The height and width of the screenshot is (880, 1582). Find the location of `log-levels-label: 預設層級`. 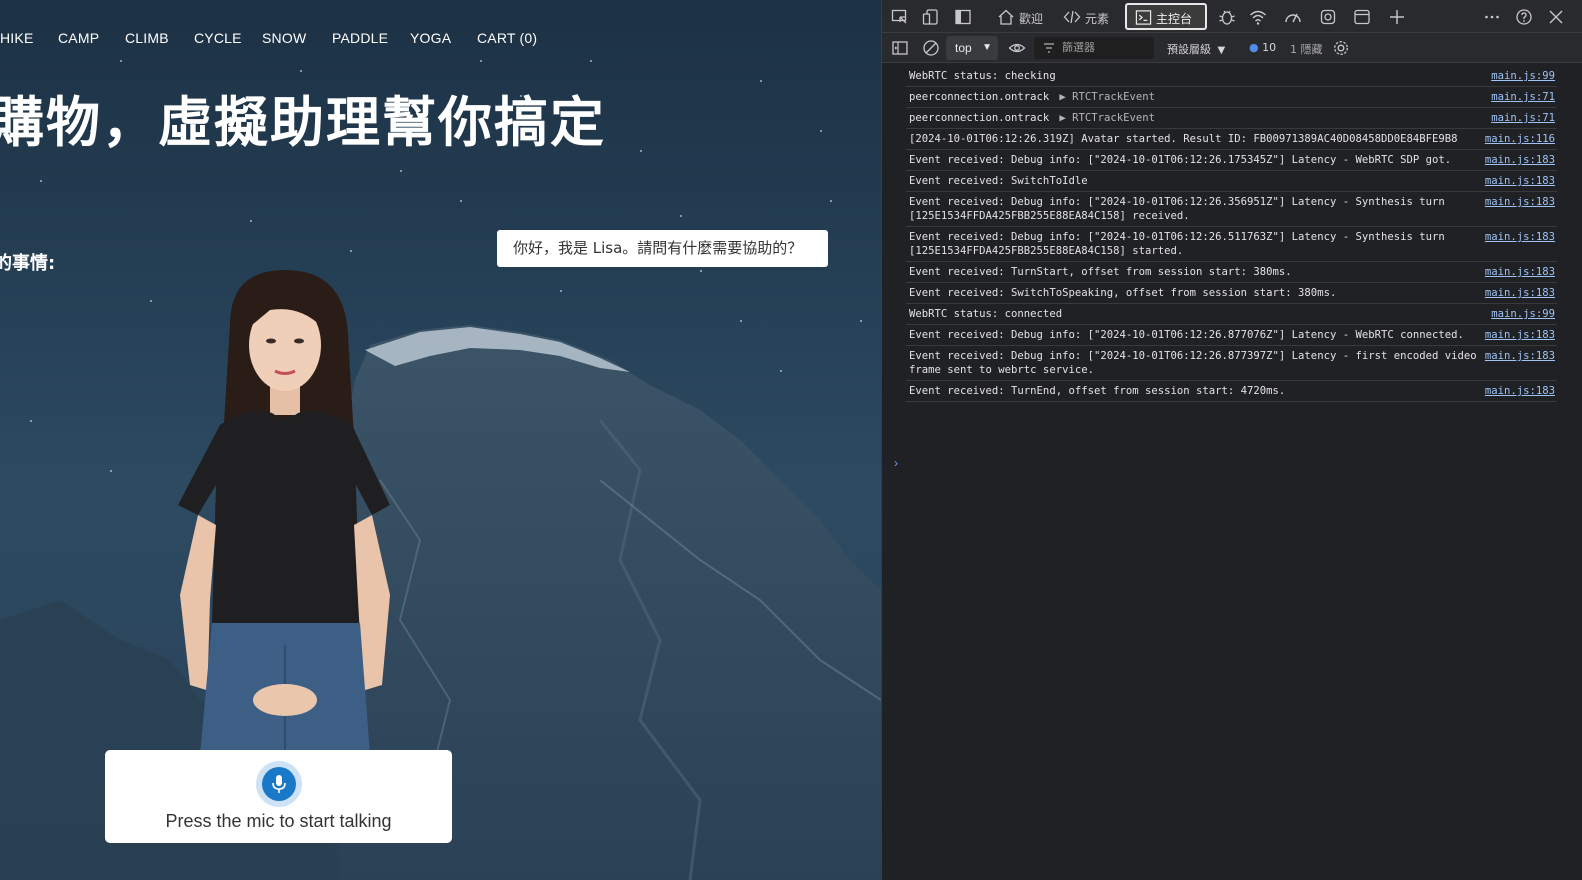

log-levels-label: 預設層級 is located at coordinates (1189, 49).